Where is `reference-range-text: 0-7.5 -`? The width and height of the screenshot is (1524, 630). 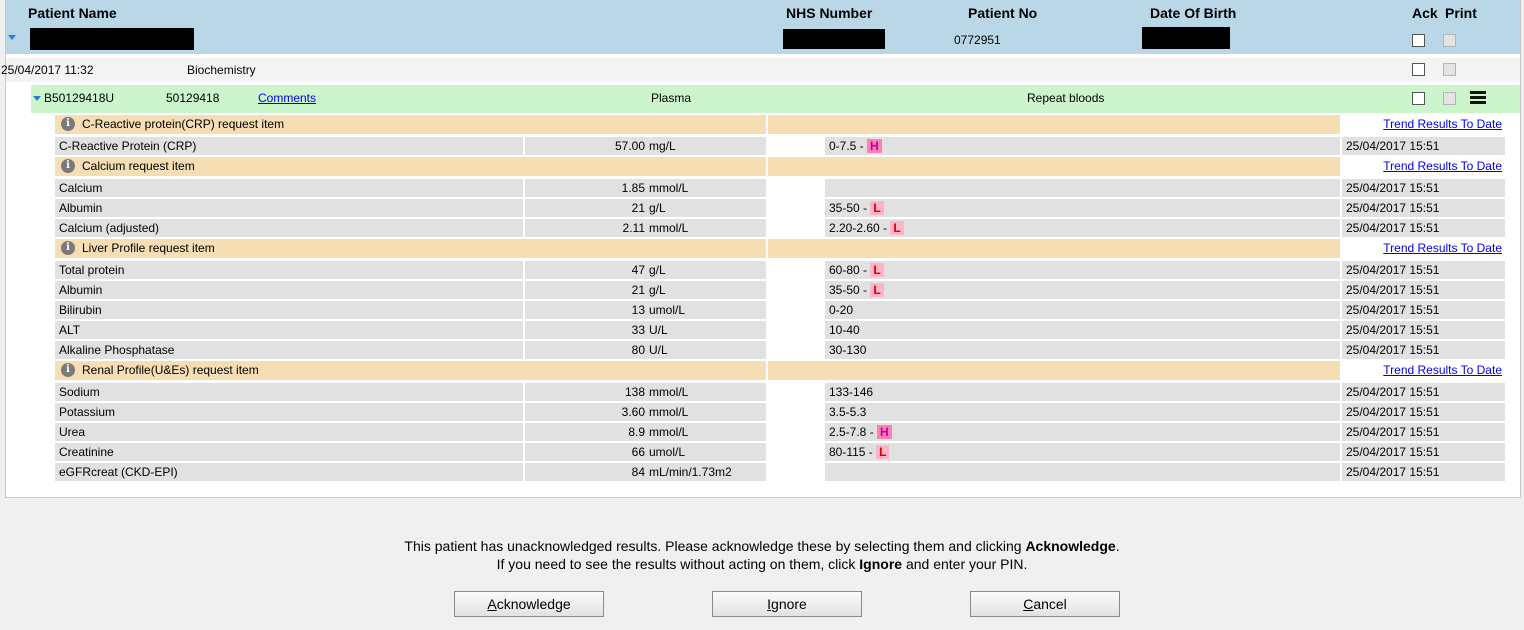 reference-range-text: 0-7.5 - is located at coordinates (848, 146).